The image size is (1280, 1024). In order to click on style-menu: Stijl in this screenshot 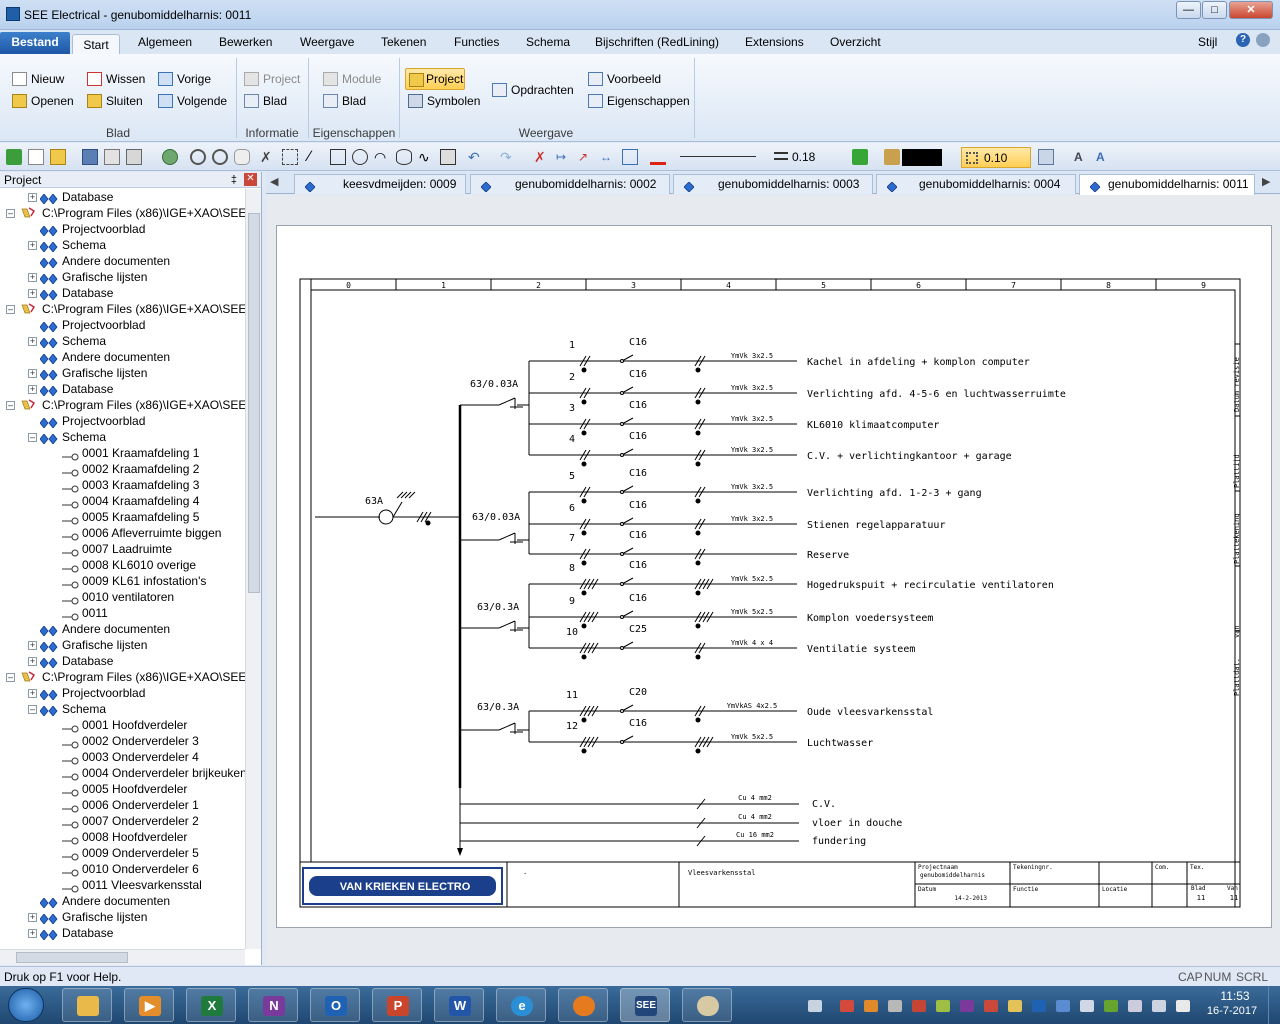, I will do `click(1207, 44)`.